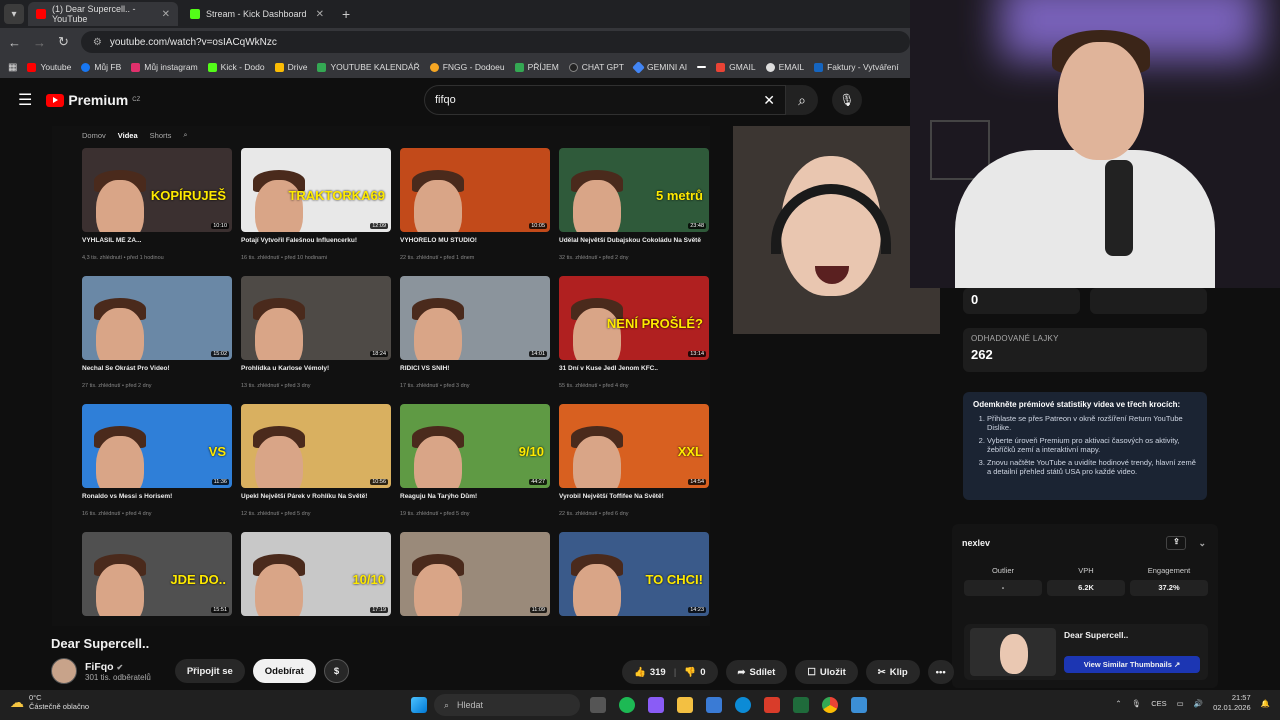 This screenshot has height=720, width=1280. What do you see at coordinates (1013, 652) in the screenshot?
I see `similar-thumbnail` at bounding box center [1013, 652].